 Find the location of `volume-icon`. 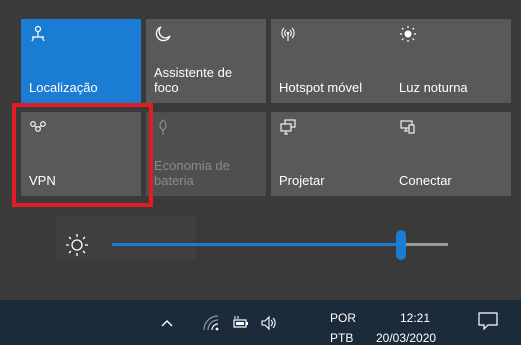

volume-icon is located at coordinates (269, 323).